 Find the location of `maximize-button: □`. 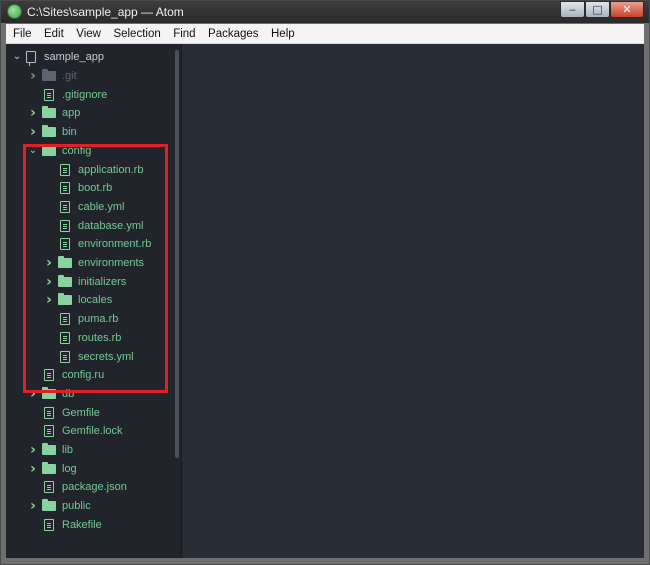

maximize-button: □ is located at coordinates (597, 9).